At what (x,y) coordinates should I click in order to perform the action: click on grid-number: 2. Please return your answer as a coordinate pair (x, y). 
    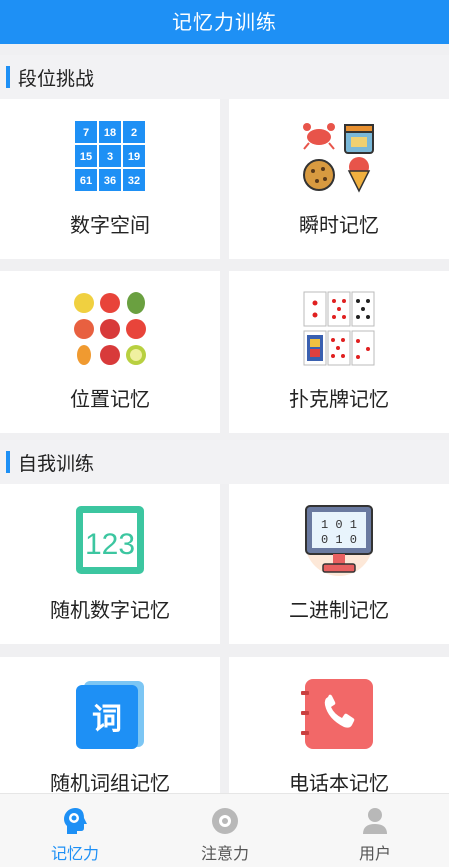
    Looking at the image, I should click on (134, 133).